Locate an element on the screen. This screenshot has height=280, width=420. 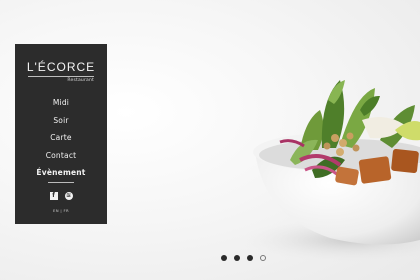
lang-fr: FR is located at coordinates (66, 210).